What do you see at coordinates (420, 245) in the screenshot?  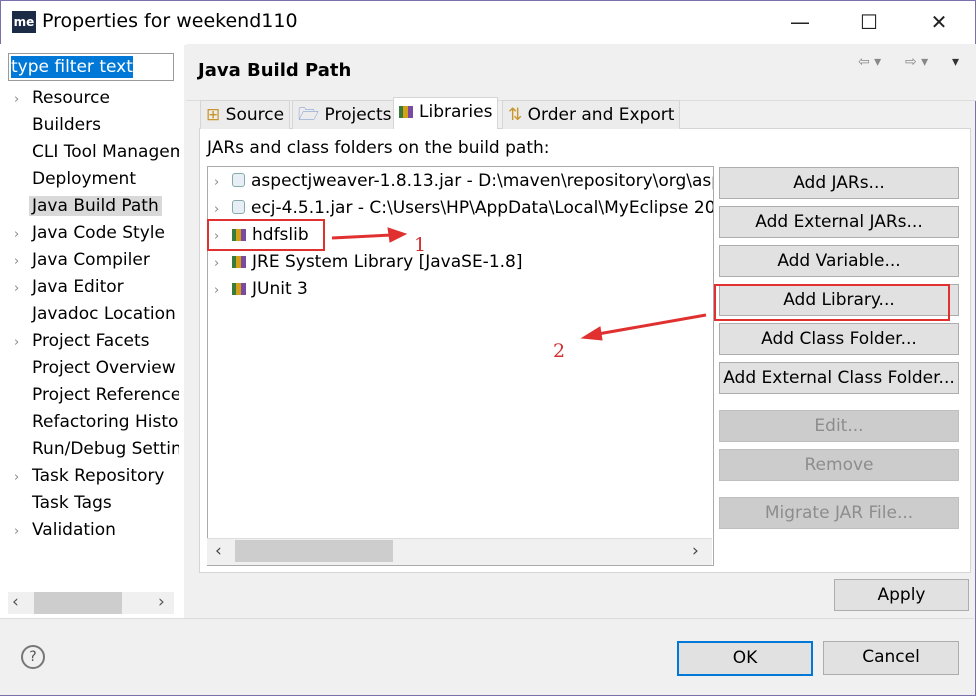 I see `annotation-step-1: 1` at bounding box center [420, 245].